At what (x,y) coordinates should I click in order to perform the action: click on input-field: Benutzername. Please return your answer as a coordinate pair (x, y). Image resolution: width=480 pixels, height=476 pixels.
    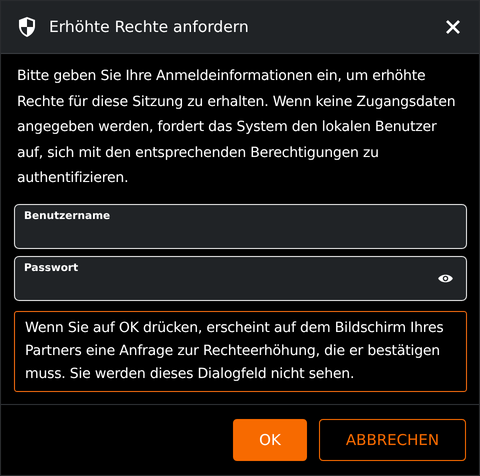
    Looking at the image, I should click on (240, 226).